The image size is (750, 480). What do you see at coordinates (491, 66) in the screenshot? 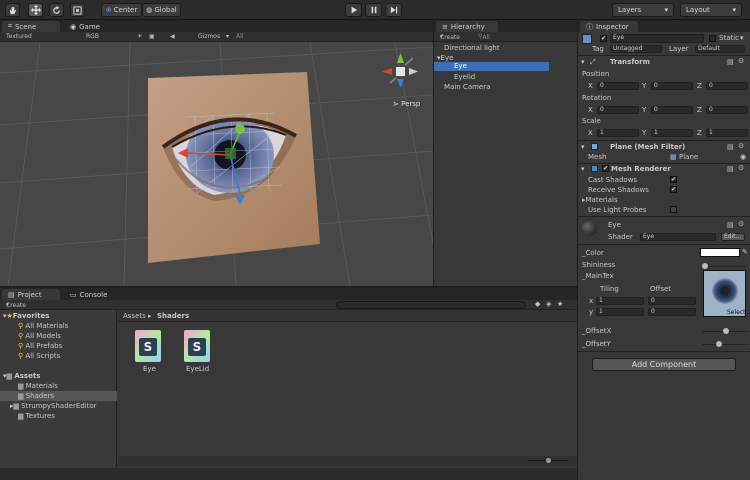
I see `hierarchy-item-eye-selected: Eye` at bounding box center [491, 66].